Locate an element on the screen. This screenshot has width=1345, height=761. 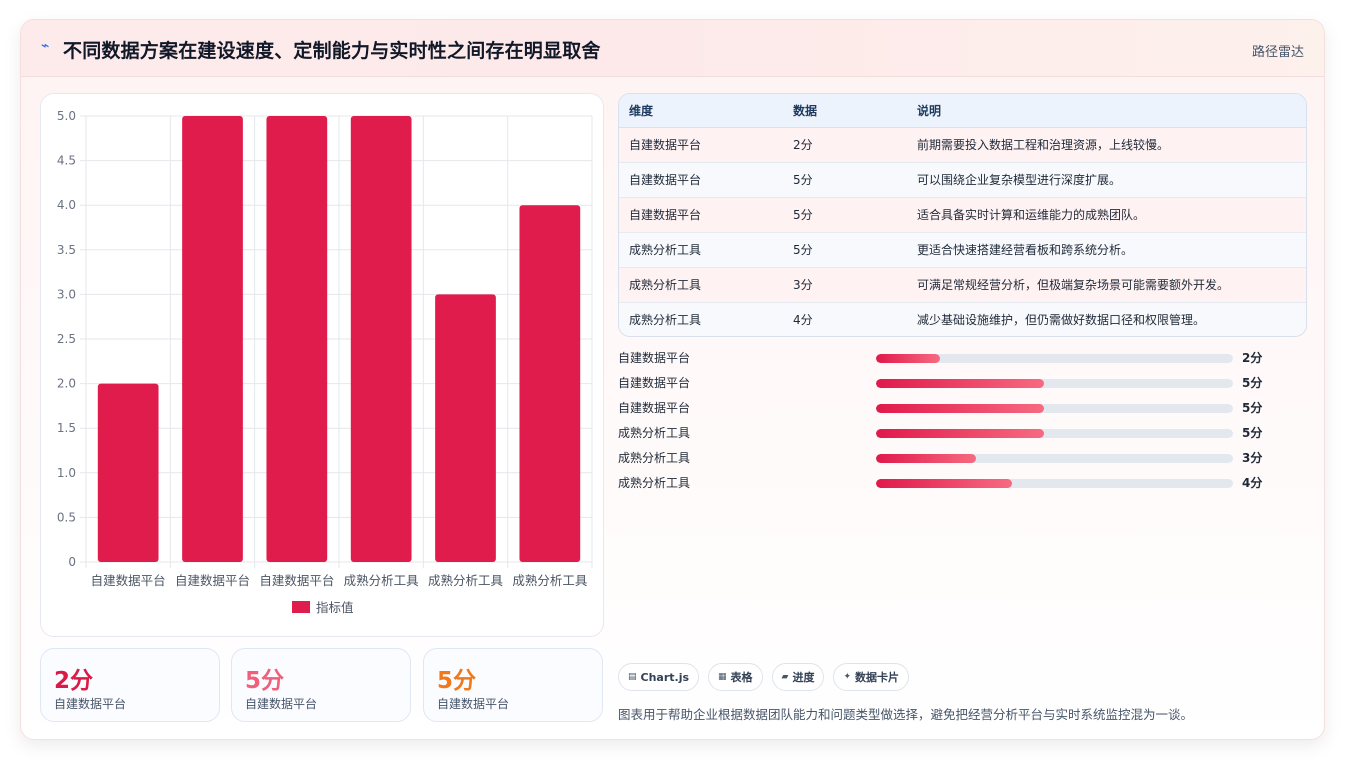
table-row: 成熟分析工具 5分 更适合快速搭建经营看板和跨系统分析。 is located at coordinates (962, 250).